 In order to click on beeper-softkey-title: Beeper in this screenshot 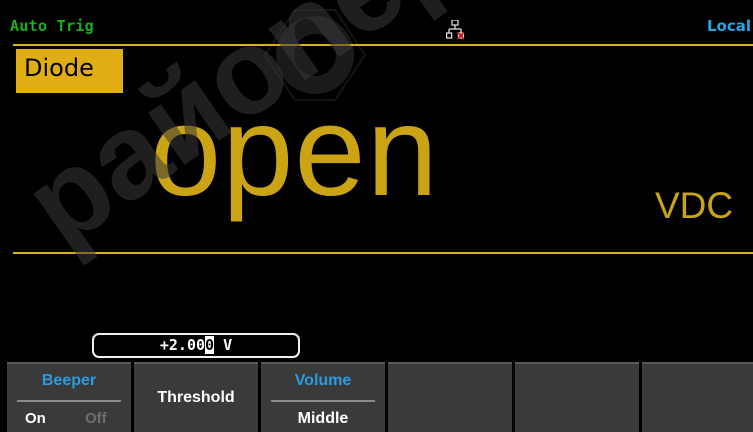, I will do `click(69, 380)`.